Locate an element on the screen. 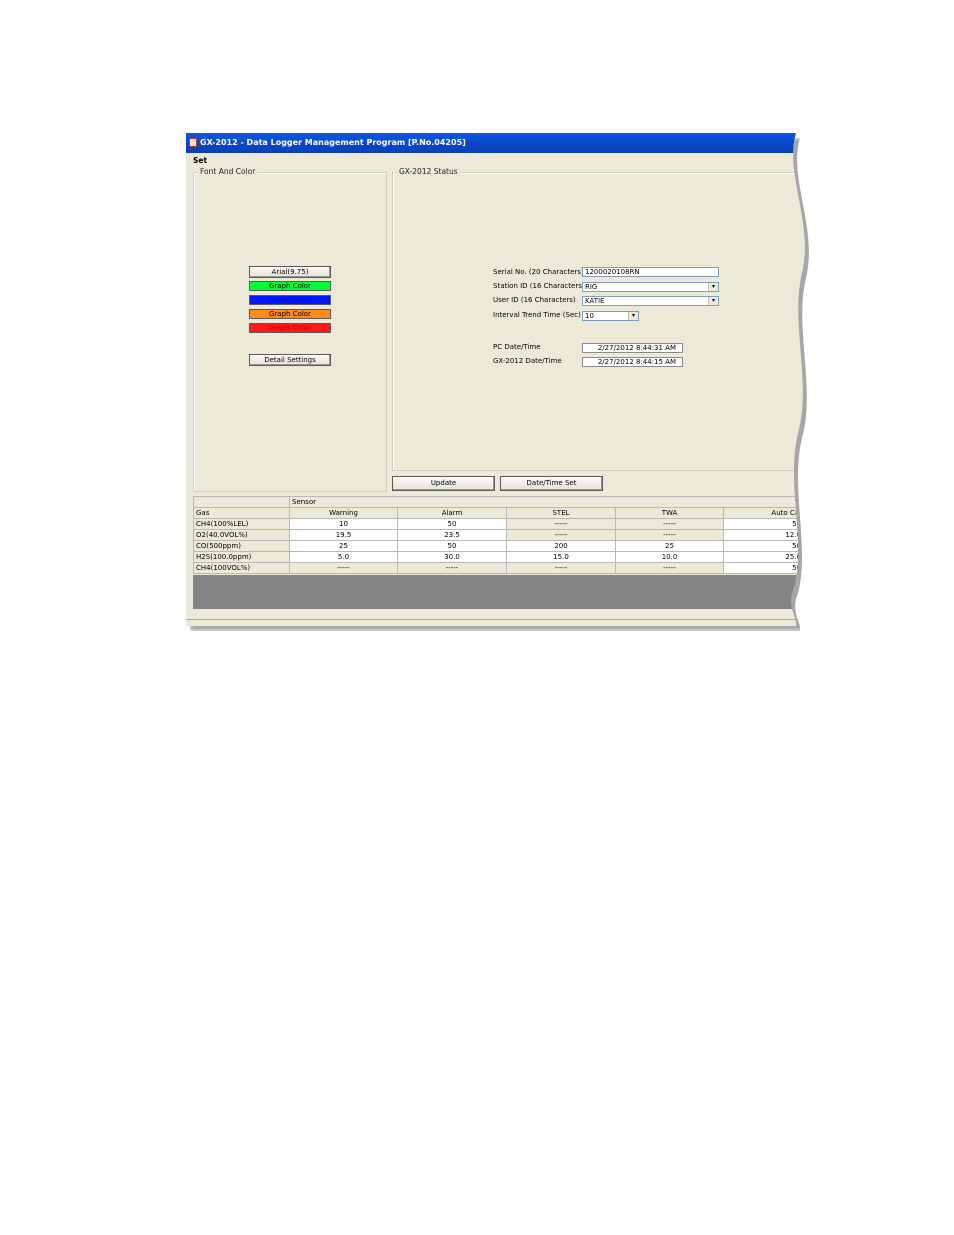 Image resolution: width=954 pixels, height=1235 pixels. graph-color-button-1: Graph Color is located at coordinates (290, 286).